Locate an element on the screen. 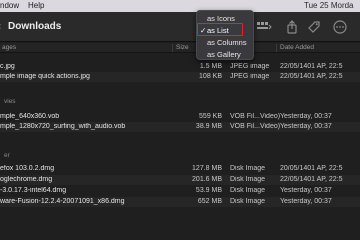 Image resolution: width=360 pixels, height=240 pixels. file-size: 127.8 MB is located at coordinates (207, 168).